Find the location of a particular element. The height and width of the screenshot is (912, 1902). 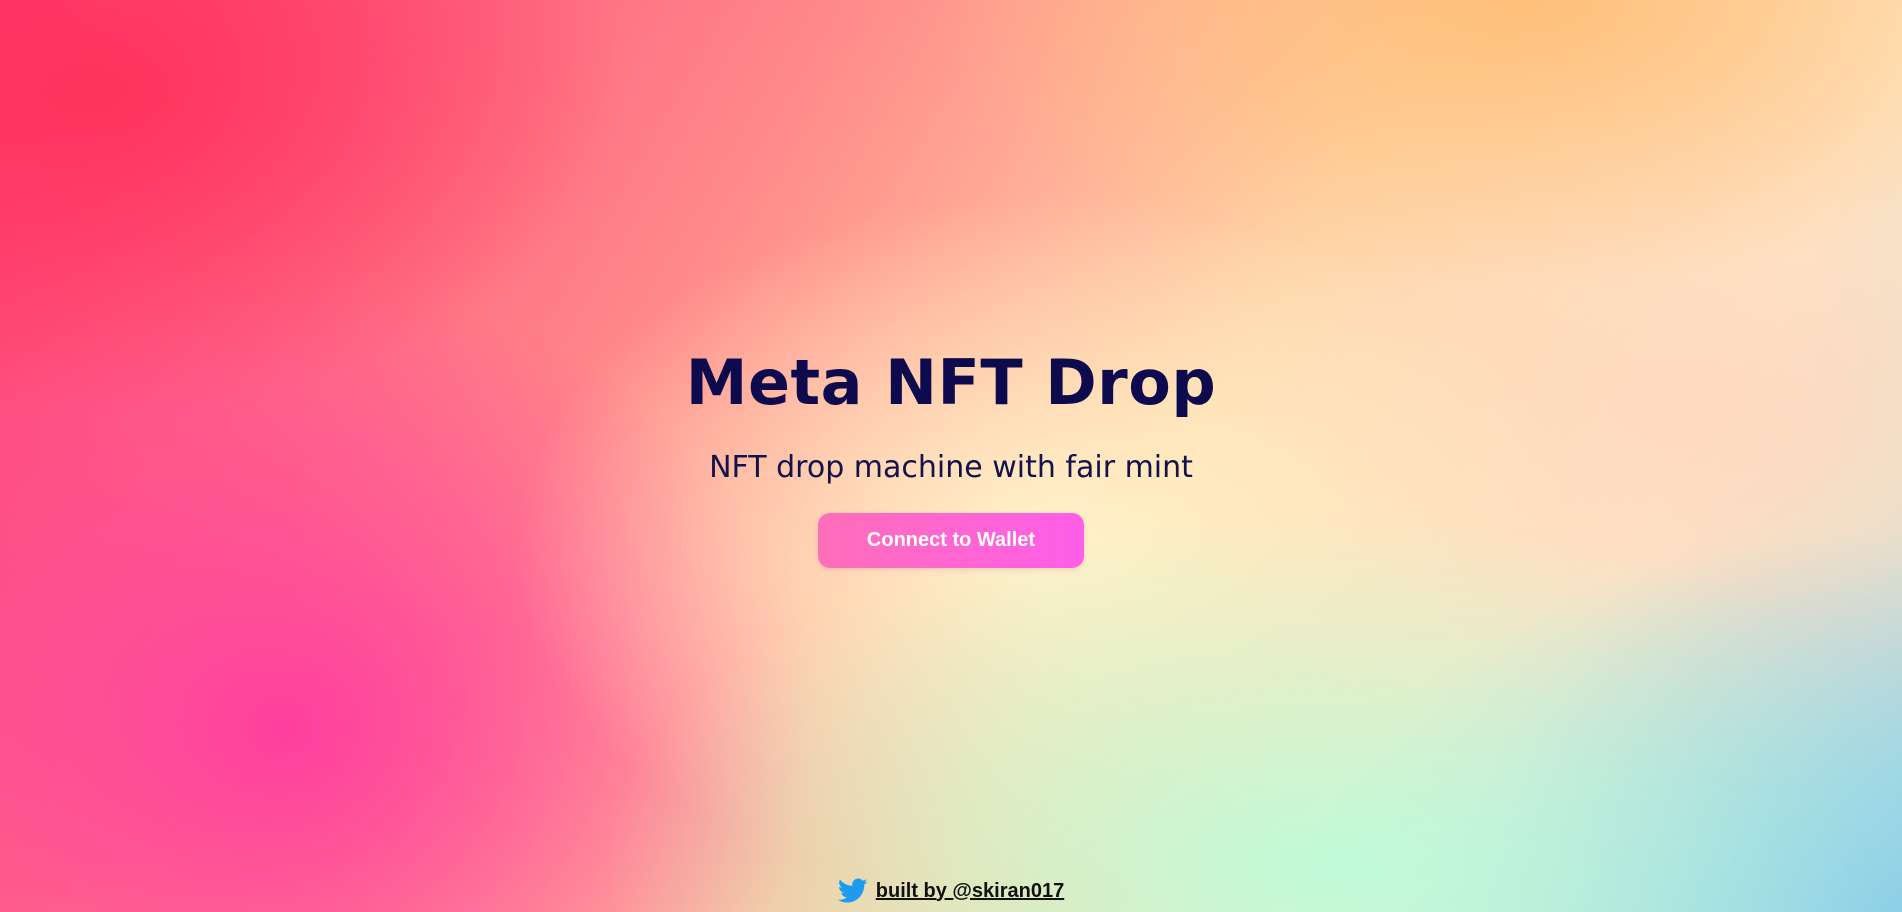

connect-wallet-button: Connect to Wallet is located at coordinates (951, 540).